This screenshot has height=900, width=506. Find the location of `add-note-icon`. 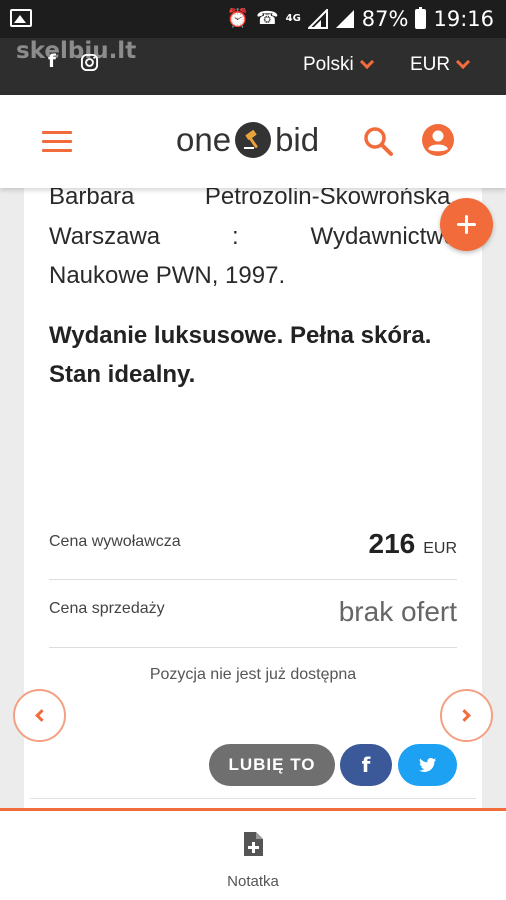

add-note-icon is located at coordinates (253, 844).